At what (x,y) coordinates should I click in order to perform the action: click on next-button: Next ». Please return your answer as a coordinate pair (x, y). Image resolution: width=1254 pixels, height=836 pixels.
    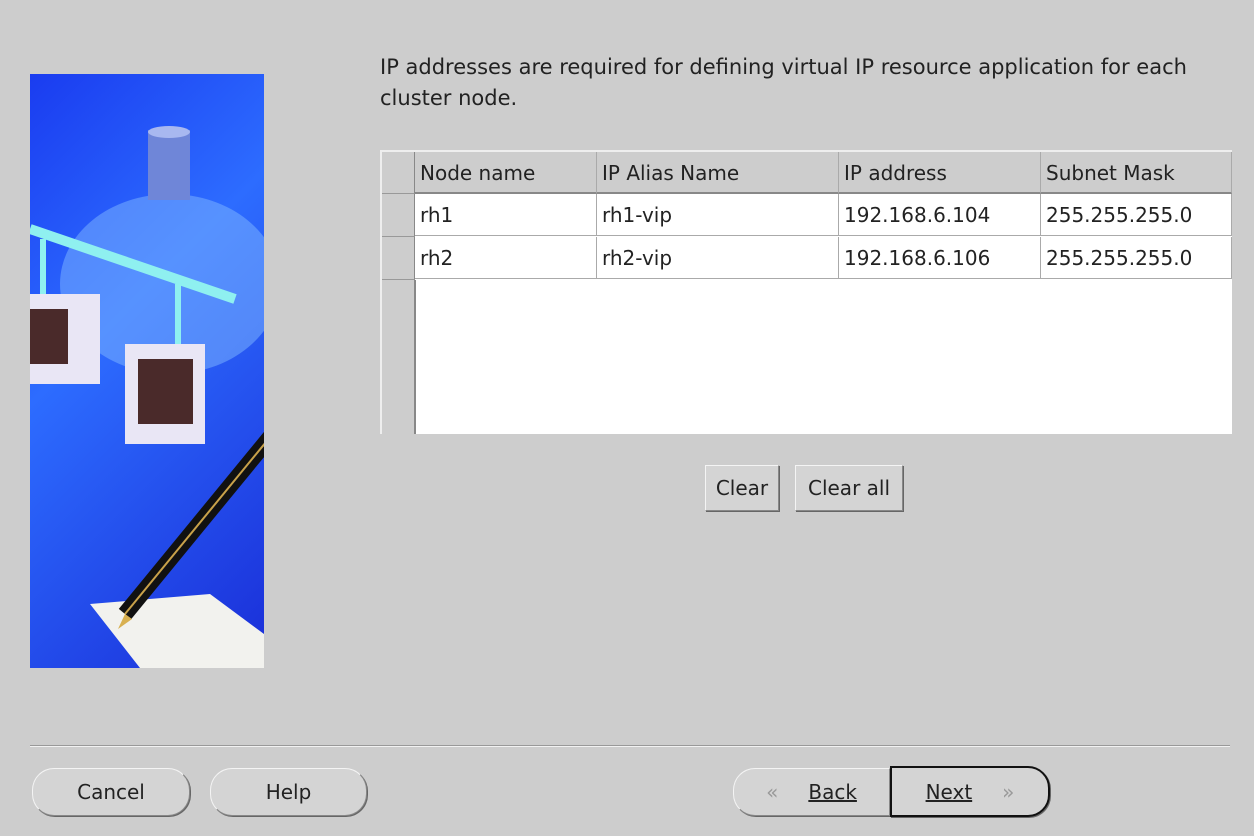
    Looking at the image, I should click on (970, 791).